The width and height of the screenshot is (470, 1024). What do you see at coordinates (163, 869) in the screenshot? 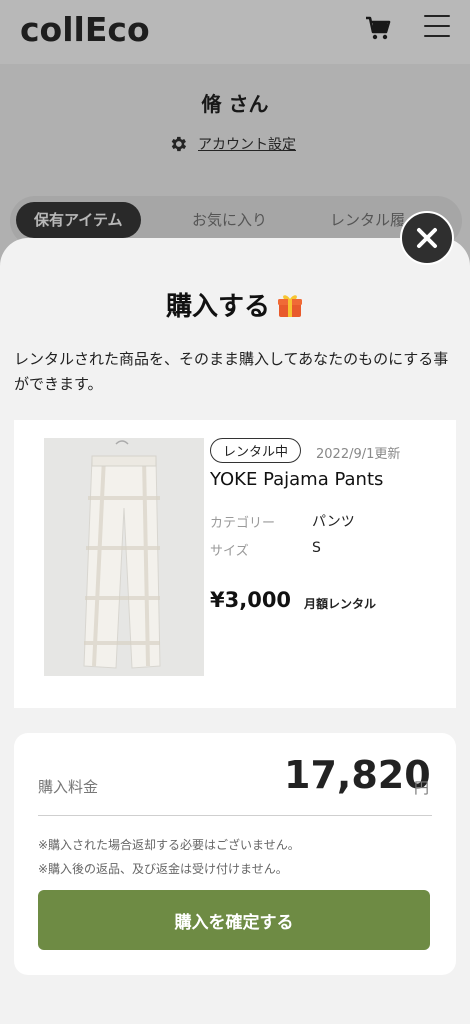
I see `note-no-refund: ※購入後の返品、及び返金は受け付けません。` at bounding box center [163, 869].